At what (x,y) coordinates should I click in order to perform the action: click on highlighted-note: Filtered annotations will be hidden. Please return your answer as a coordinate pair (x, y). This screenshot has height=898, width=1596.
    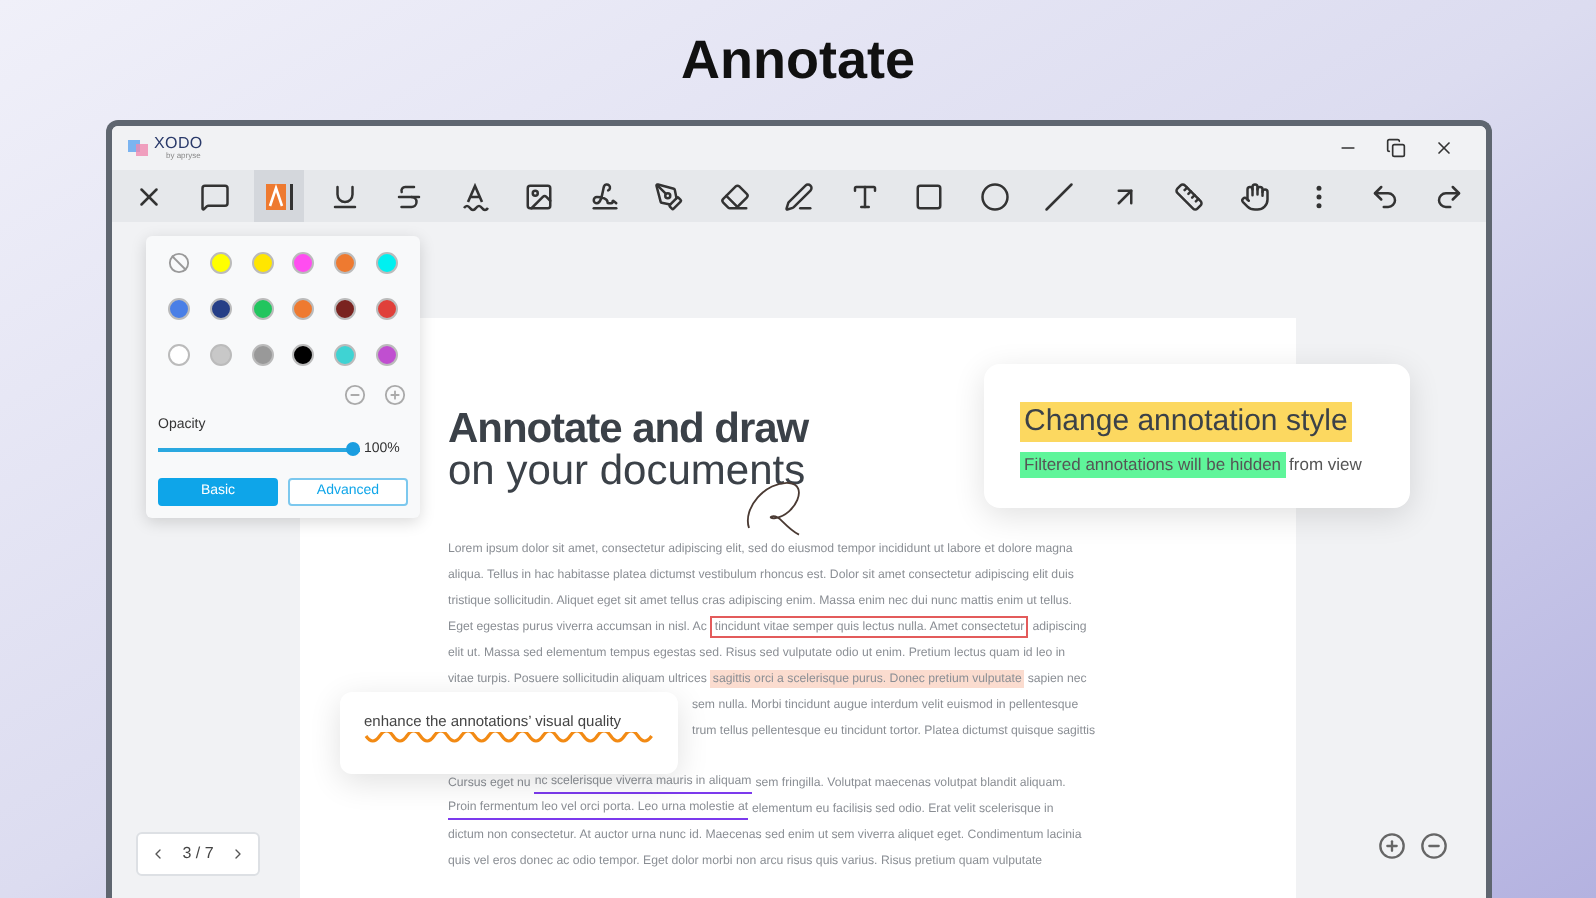
    Looking at the image, I should click on (1153, 465).